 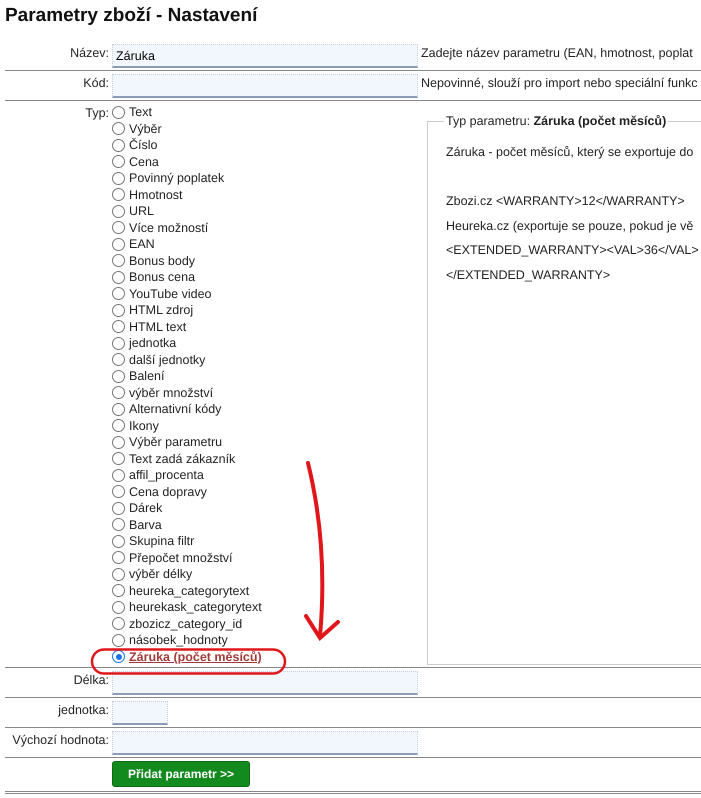 What do you see at coordinates (144, 425) in the screenshot?
I see `radio-label: Ikony` at bounding box center [144, 425].